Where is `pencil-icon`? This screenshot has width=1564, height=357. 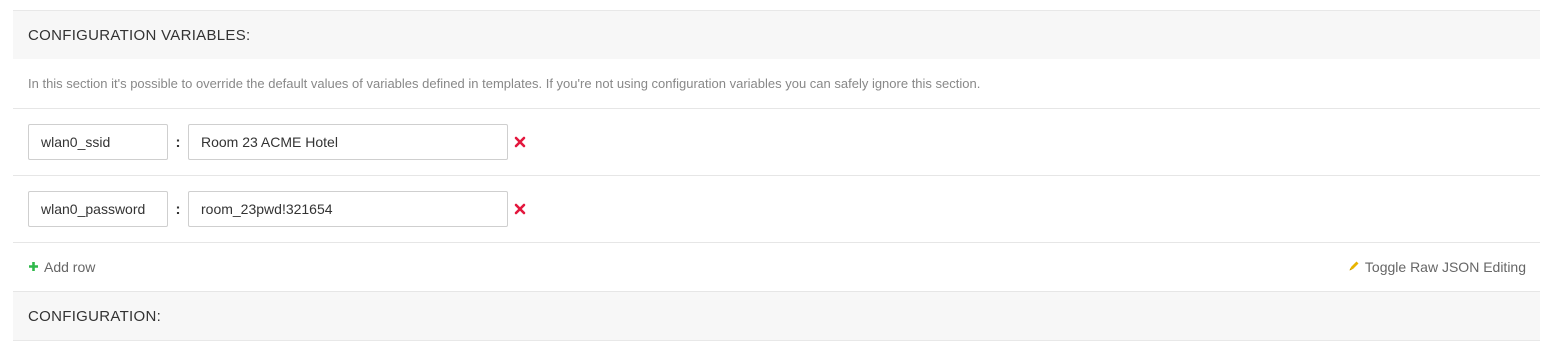
pencil-icon is located at coordinates (1354, 267).